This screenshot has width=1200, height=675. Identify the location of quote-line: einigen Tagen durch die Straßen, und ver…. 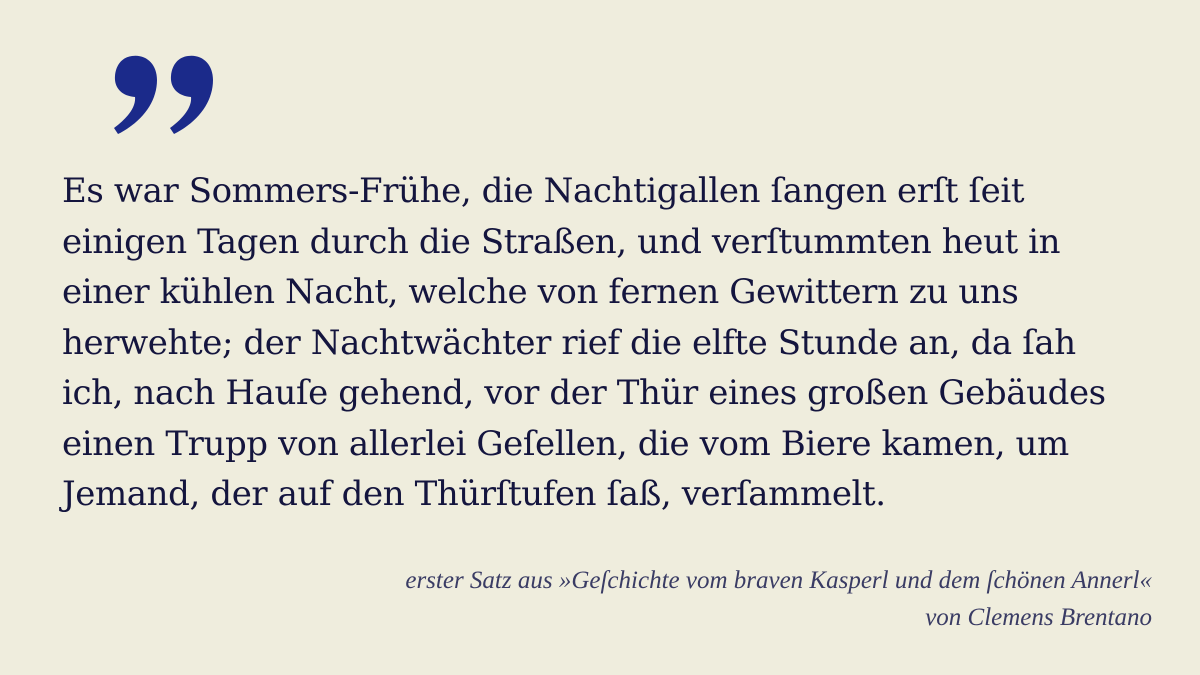
(561, 241).